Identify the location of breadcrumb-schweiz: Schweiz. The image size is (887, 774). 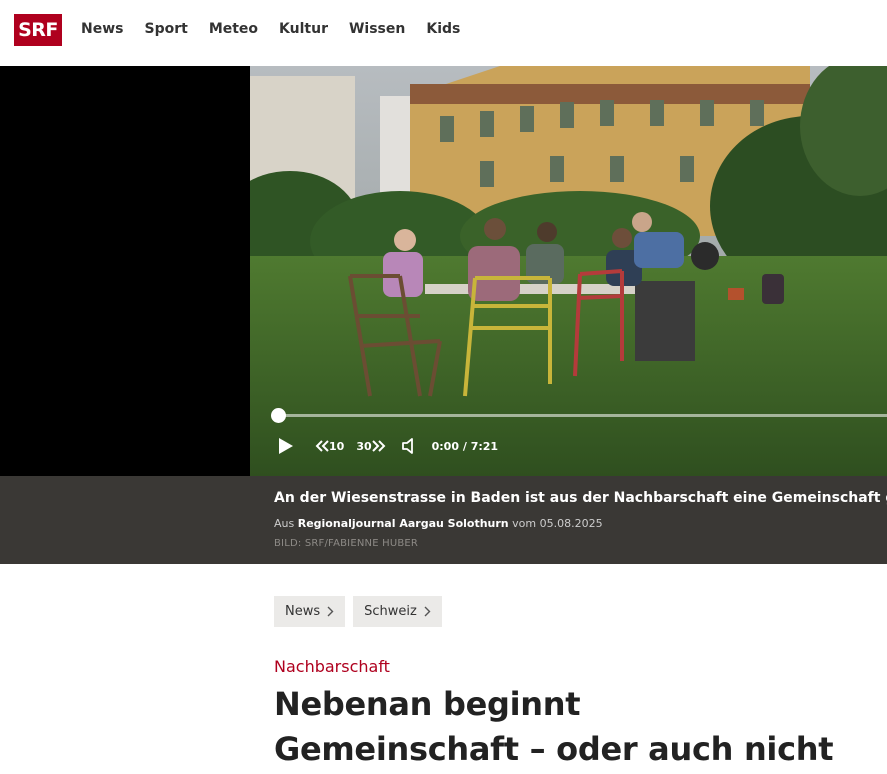
(397, 611).